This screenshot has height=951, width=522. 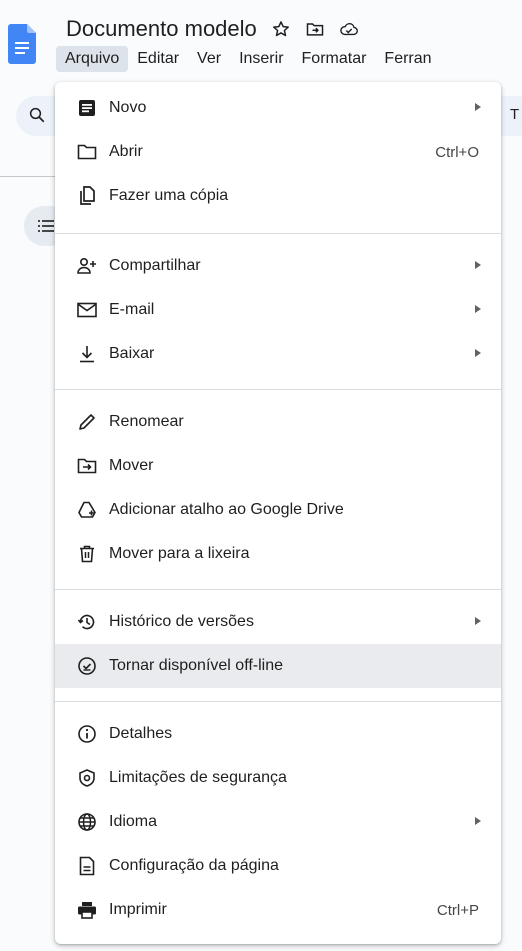 I want to click on docs-logo-icon, so click(x=22, y=44).